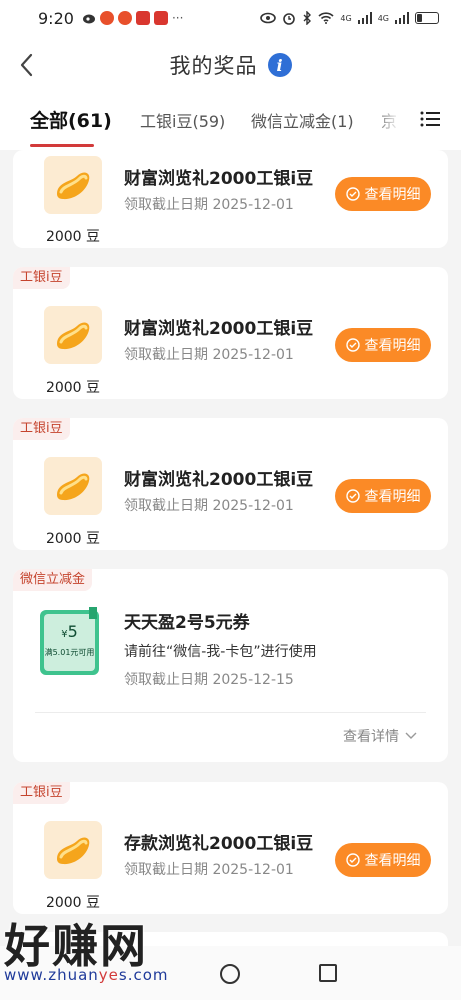 The width and height of the screenshot is (461, 1000). What do you see at coordinates (209, 680) in the screenshot?
I see `claim-deadline: 领取截止日期 2025-12-15` at bounding box center [209, 680].